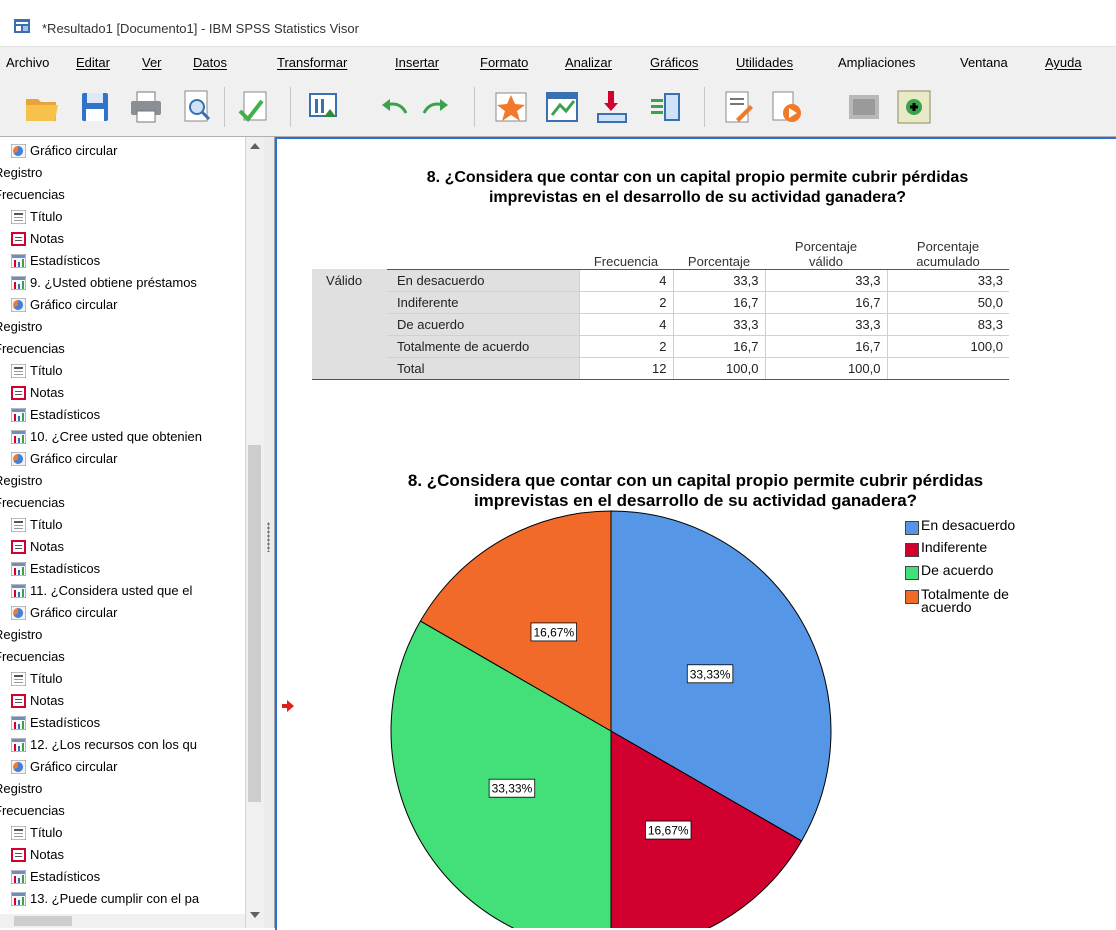 The image size is (1116, 930). I want to click on menu-analizar: Analizar, so click(588, 62).